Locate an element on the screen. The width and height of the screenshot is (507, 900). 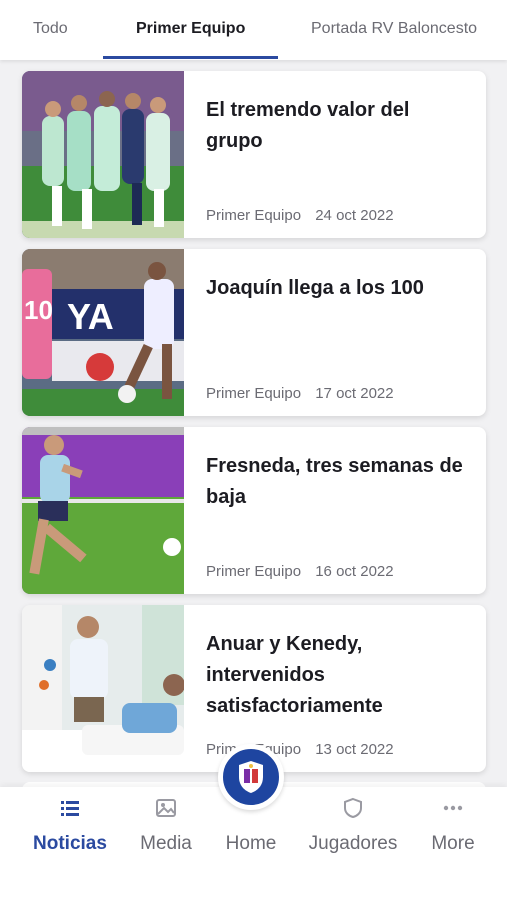
article-meta: Primer Equipo 24 oct 2022 is located at coordinates (300, 215).